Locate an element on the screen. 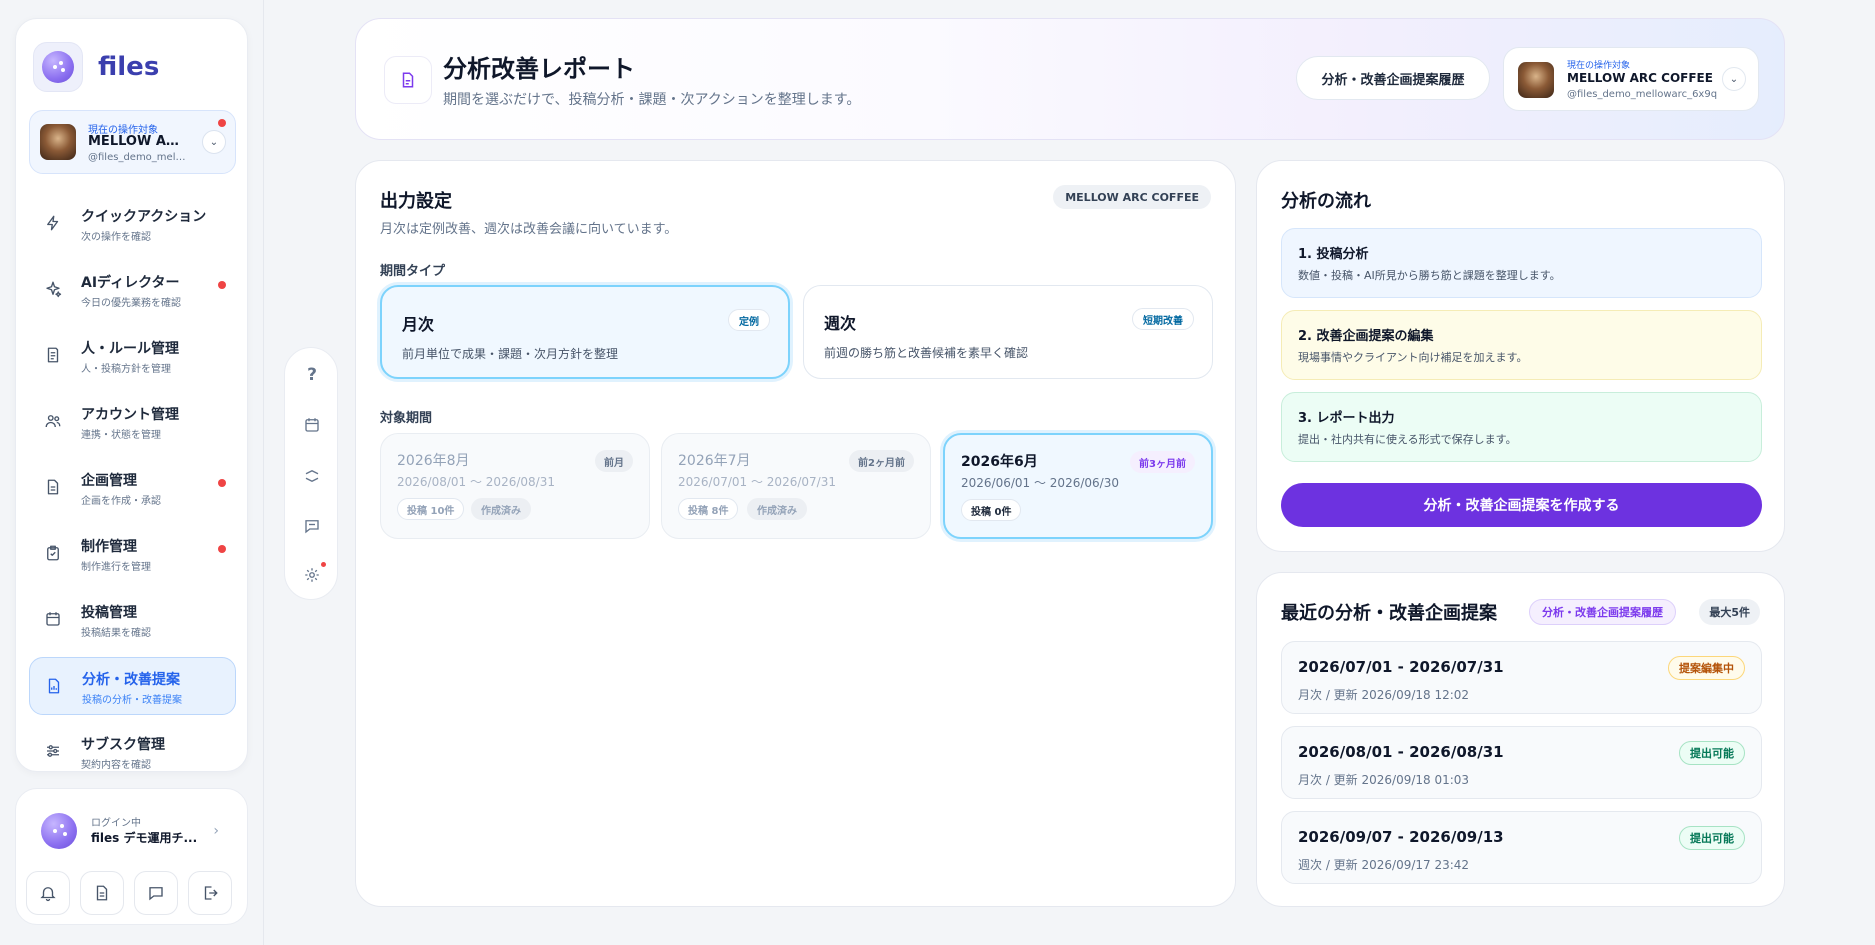 This screenshot has height=945, width=1875. sliders-icon is located at coordinates (53, 751).